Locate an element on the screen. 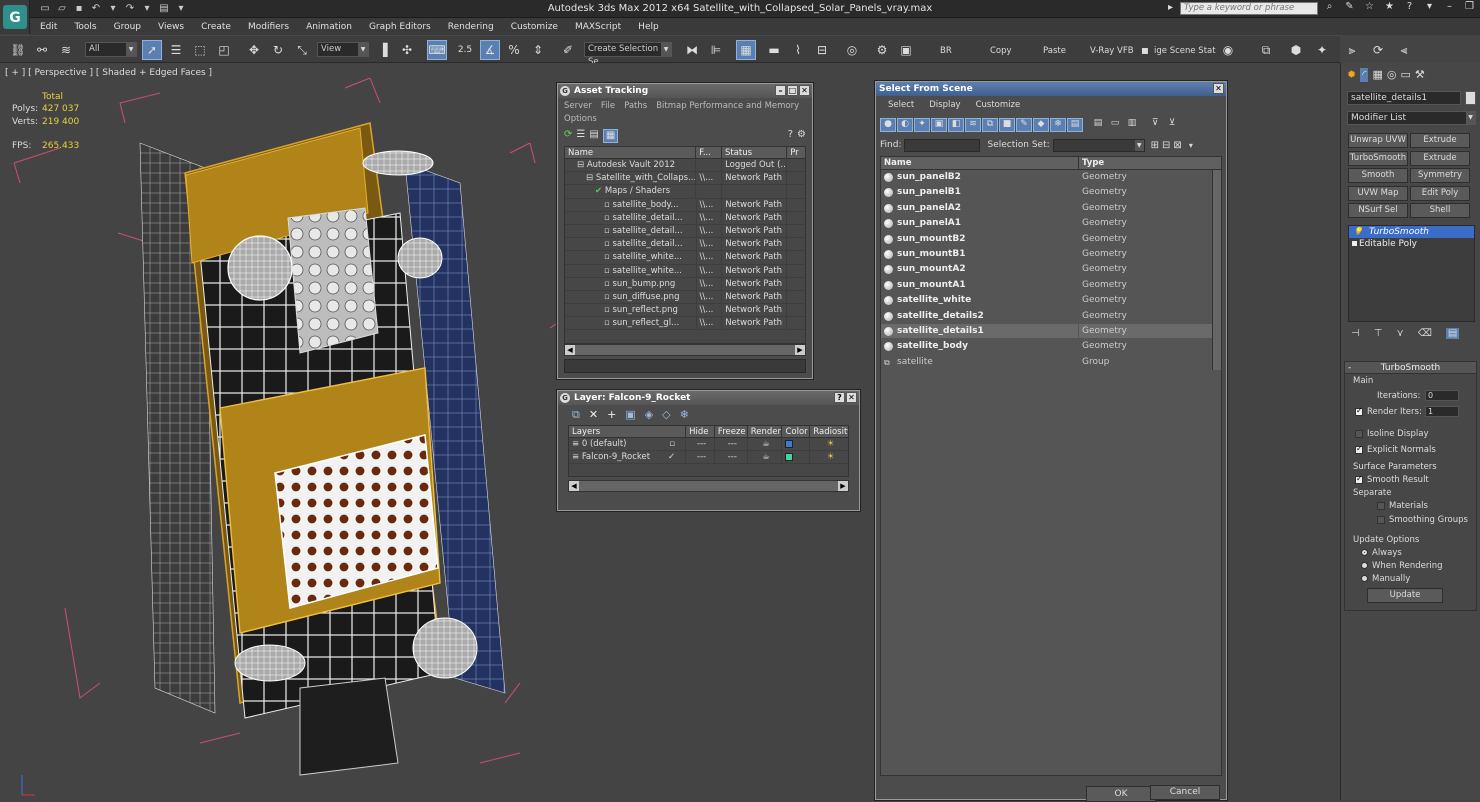 The image size is (1480, 802). modifier-button-extrude: Extrude is located at coordinates (1440, 158).